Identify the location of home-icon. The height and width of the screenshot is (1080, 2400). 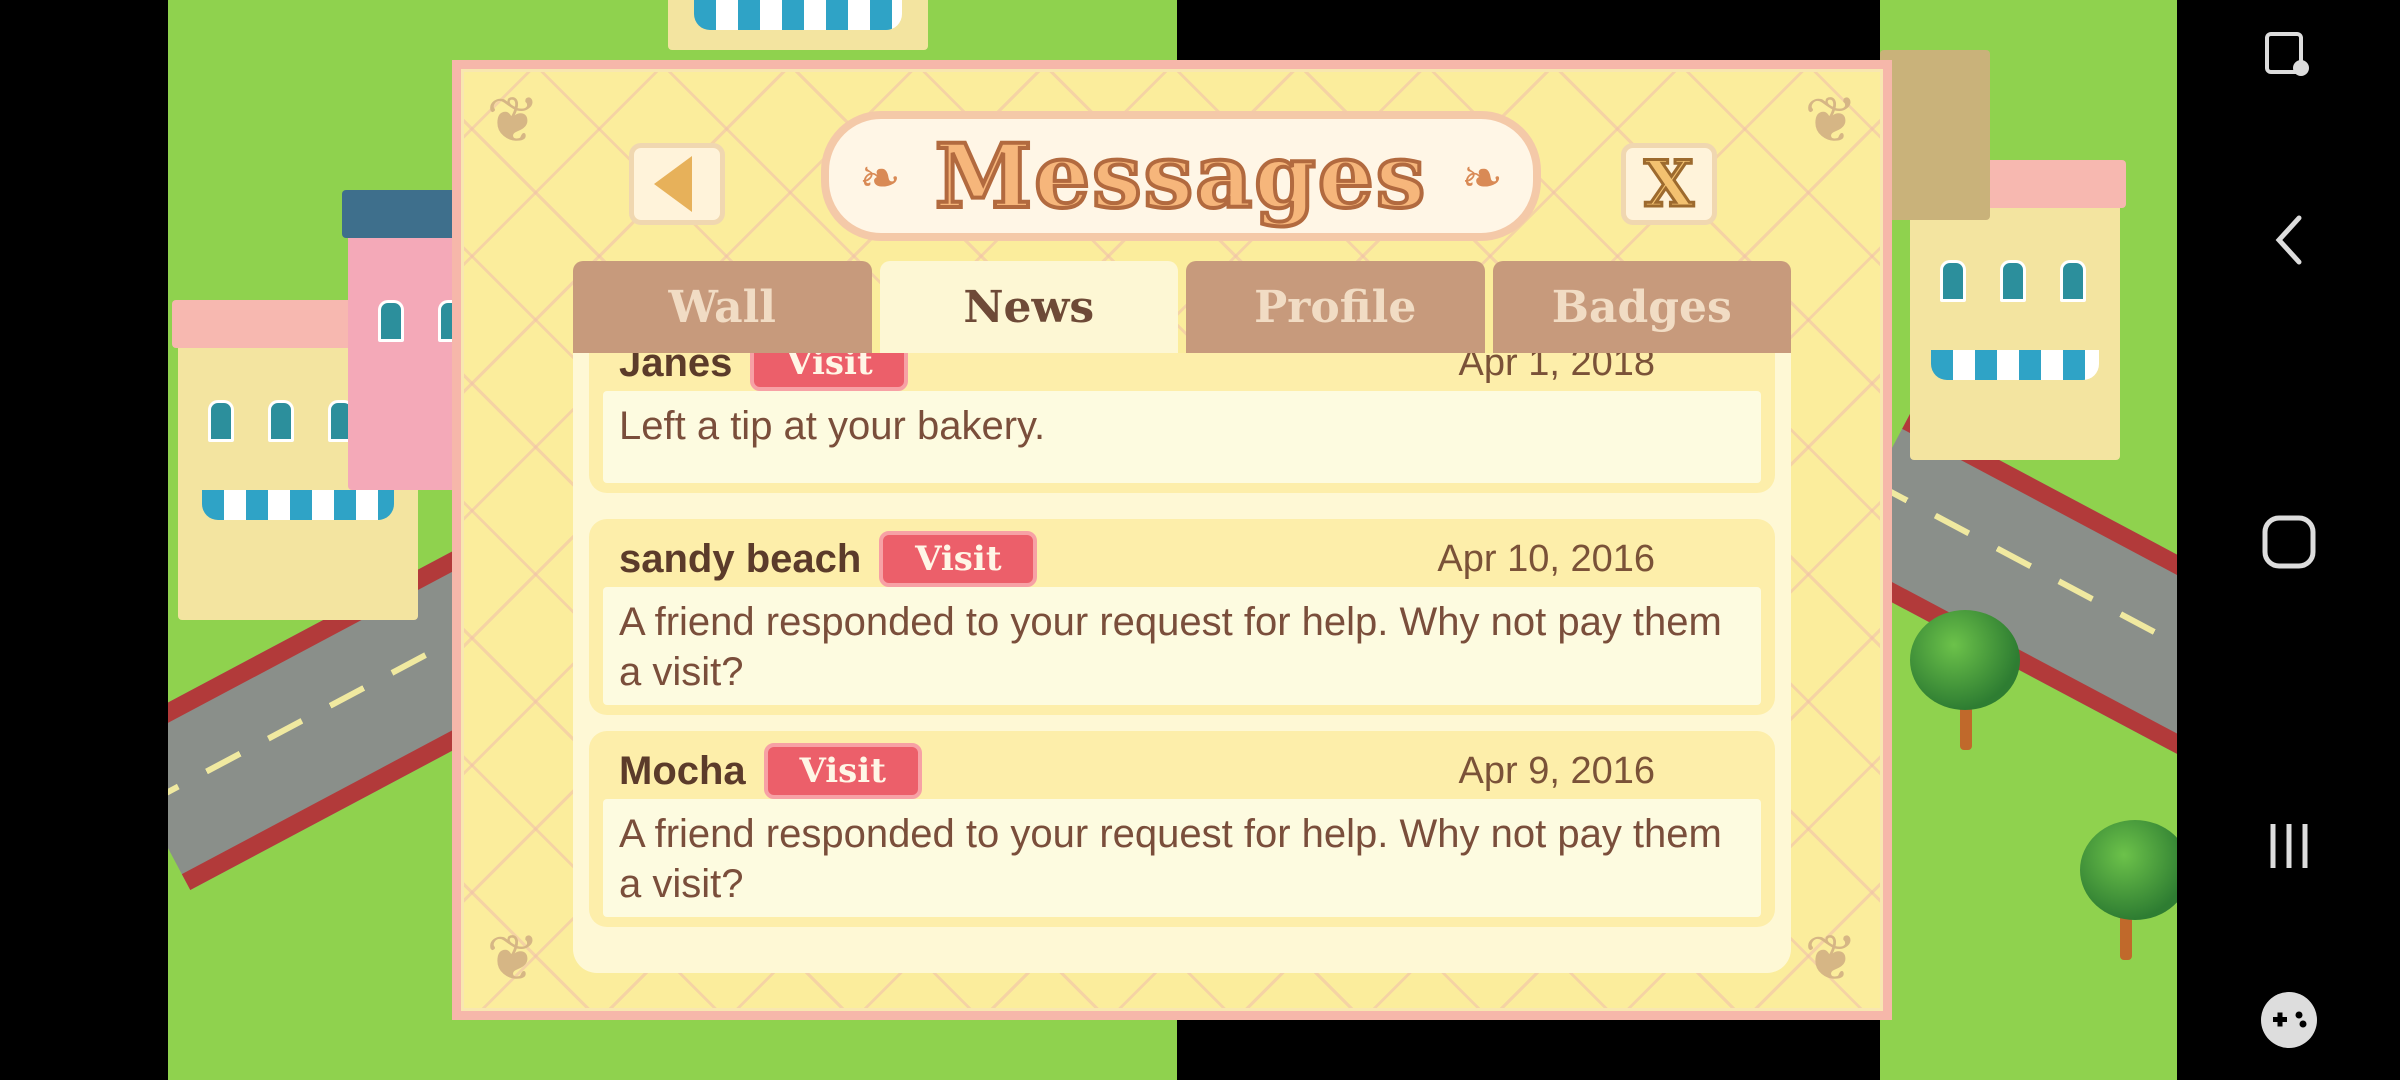
(2289, 542).